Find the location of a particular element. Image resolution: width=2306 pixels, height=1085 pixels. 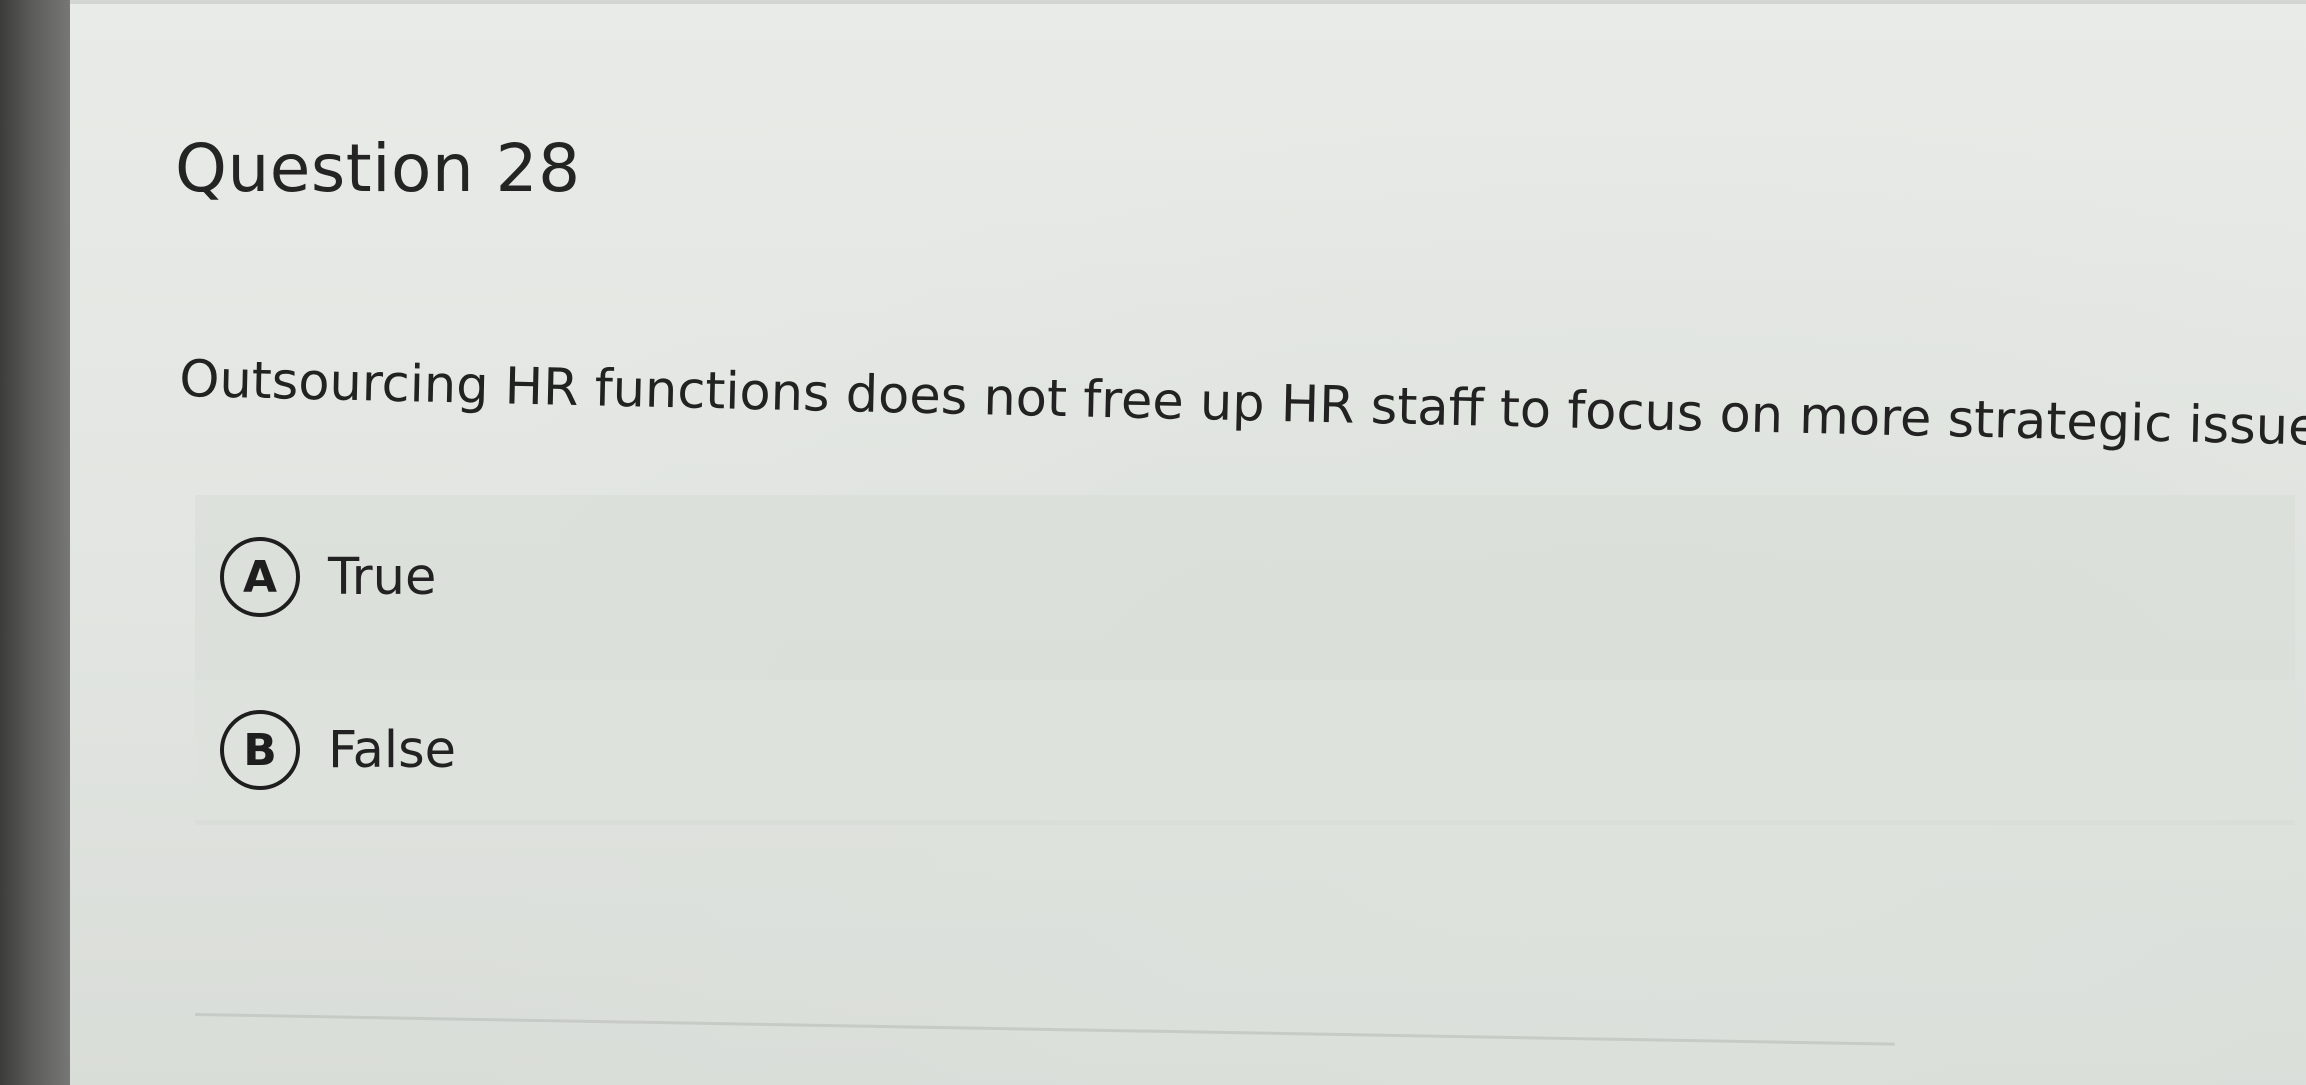

screen-bezel is located at coordinates (35, 542).